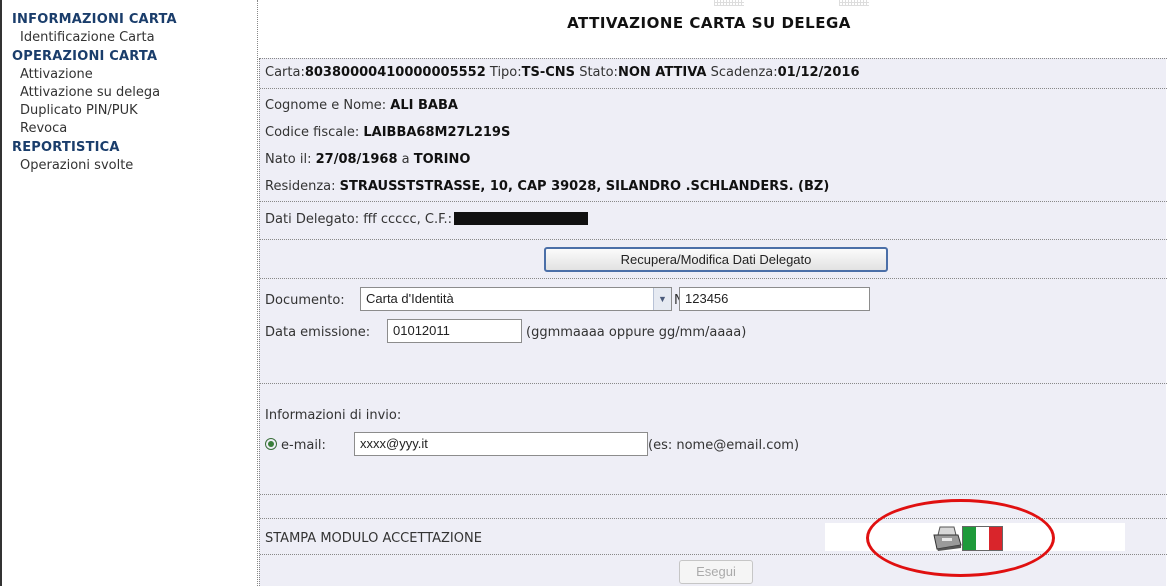 This screenshot has height=586, width=1176. Describe the element at coordinates (960, 538) in the screenshot. I see `highlight-annotation` at that location.